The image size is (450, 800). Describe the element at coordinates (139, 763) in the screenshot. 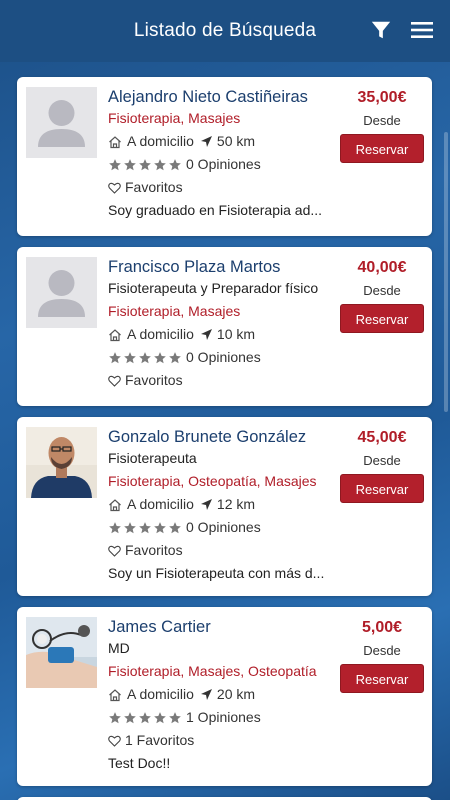

I see `description: Test Doc!!` at that location.